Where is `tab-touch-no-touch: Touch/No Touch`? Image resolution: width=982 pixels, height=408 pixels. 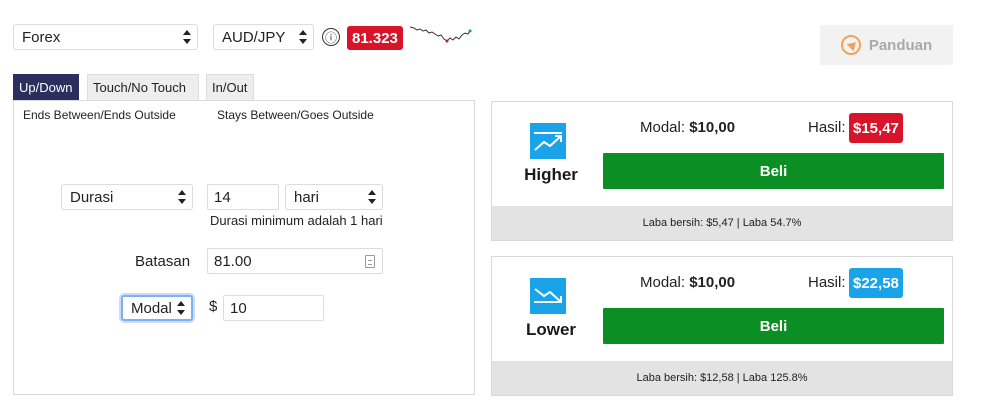 tab-touch-no-touch: Touch/No Touch is located at coordinates (143, 87).